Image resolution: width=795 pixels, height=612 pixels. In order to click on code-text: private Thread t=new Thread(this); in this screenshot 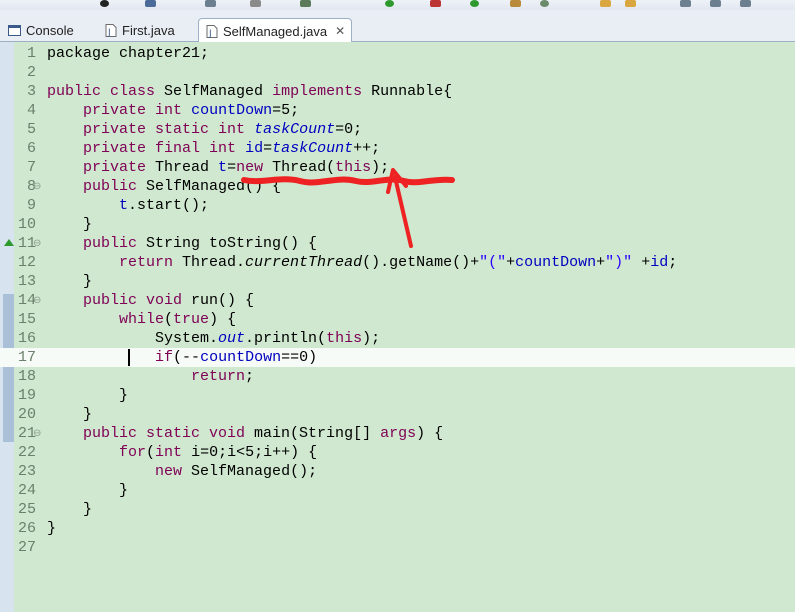, I will do `click(218, 167)`.